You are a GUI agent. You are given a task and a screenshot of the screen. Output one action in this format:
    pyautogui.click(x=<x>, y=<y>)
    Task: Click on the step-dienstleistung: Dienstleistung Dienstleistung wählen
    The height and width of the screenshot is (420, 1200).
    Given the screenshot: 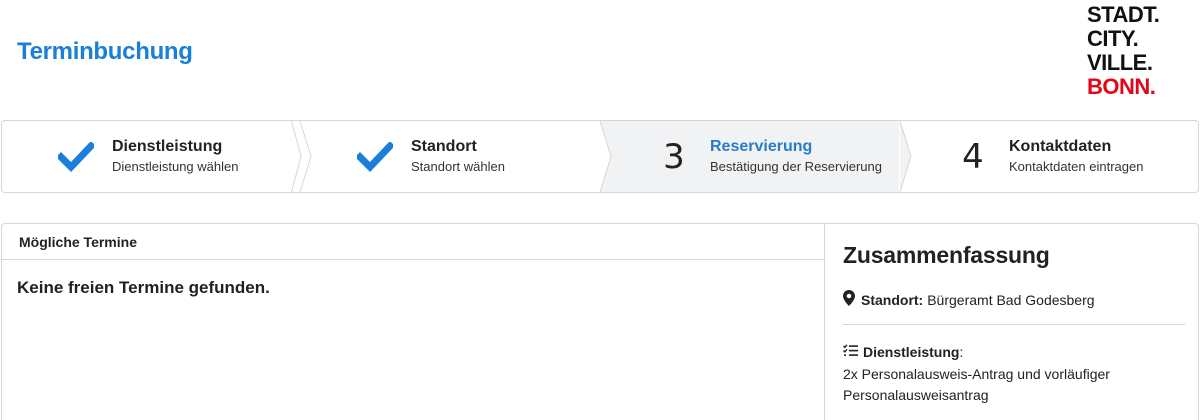 What is the action you would take?
    pyautogui.click(x=152, y=156)
    